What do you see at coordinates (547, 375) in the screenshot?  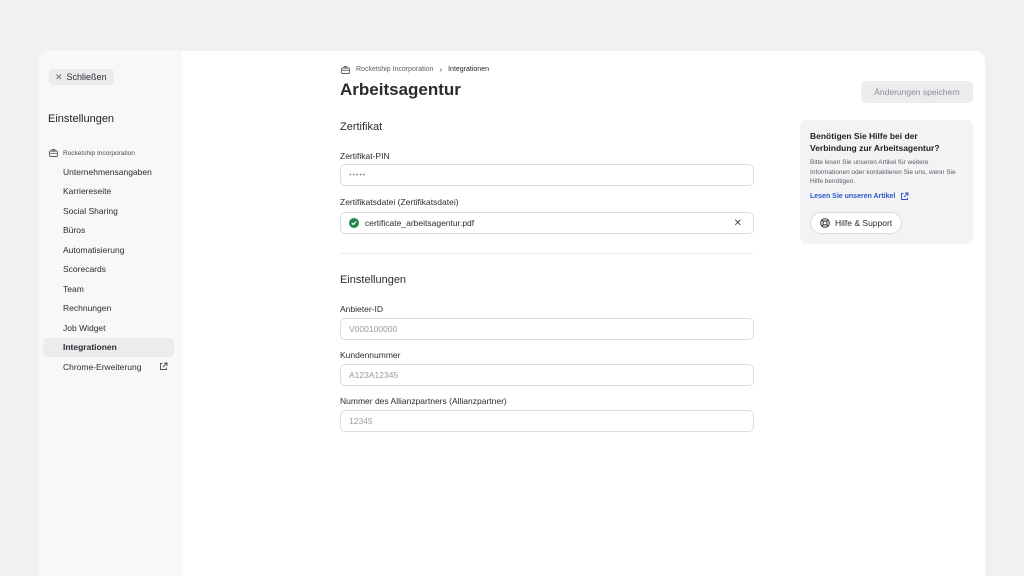 I see `customer-number-input: A123A12345` at bounding box center [547, 375].